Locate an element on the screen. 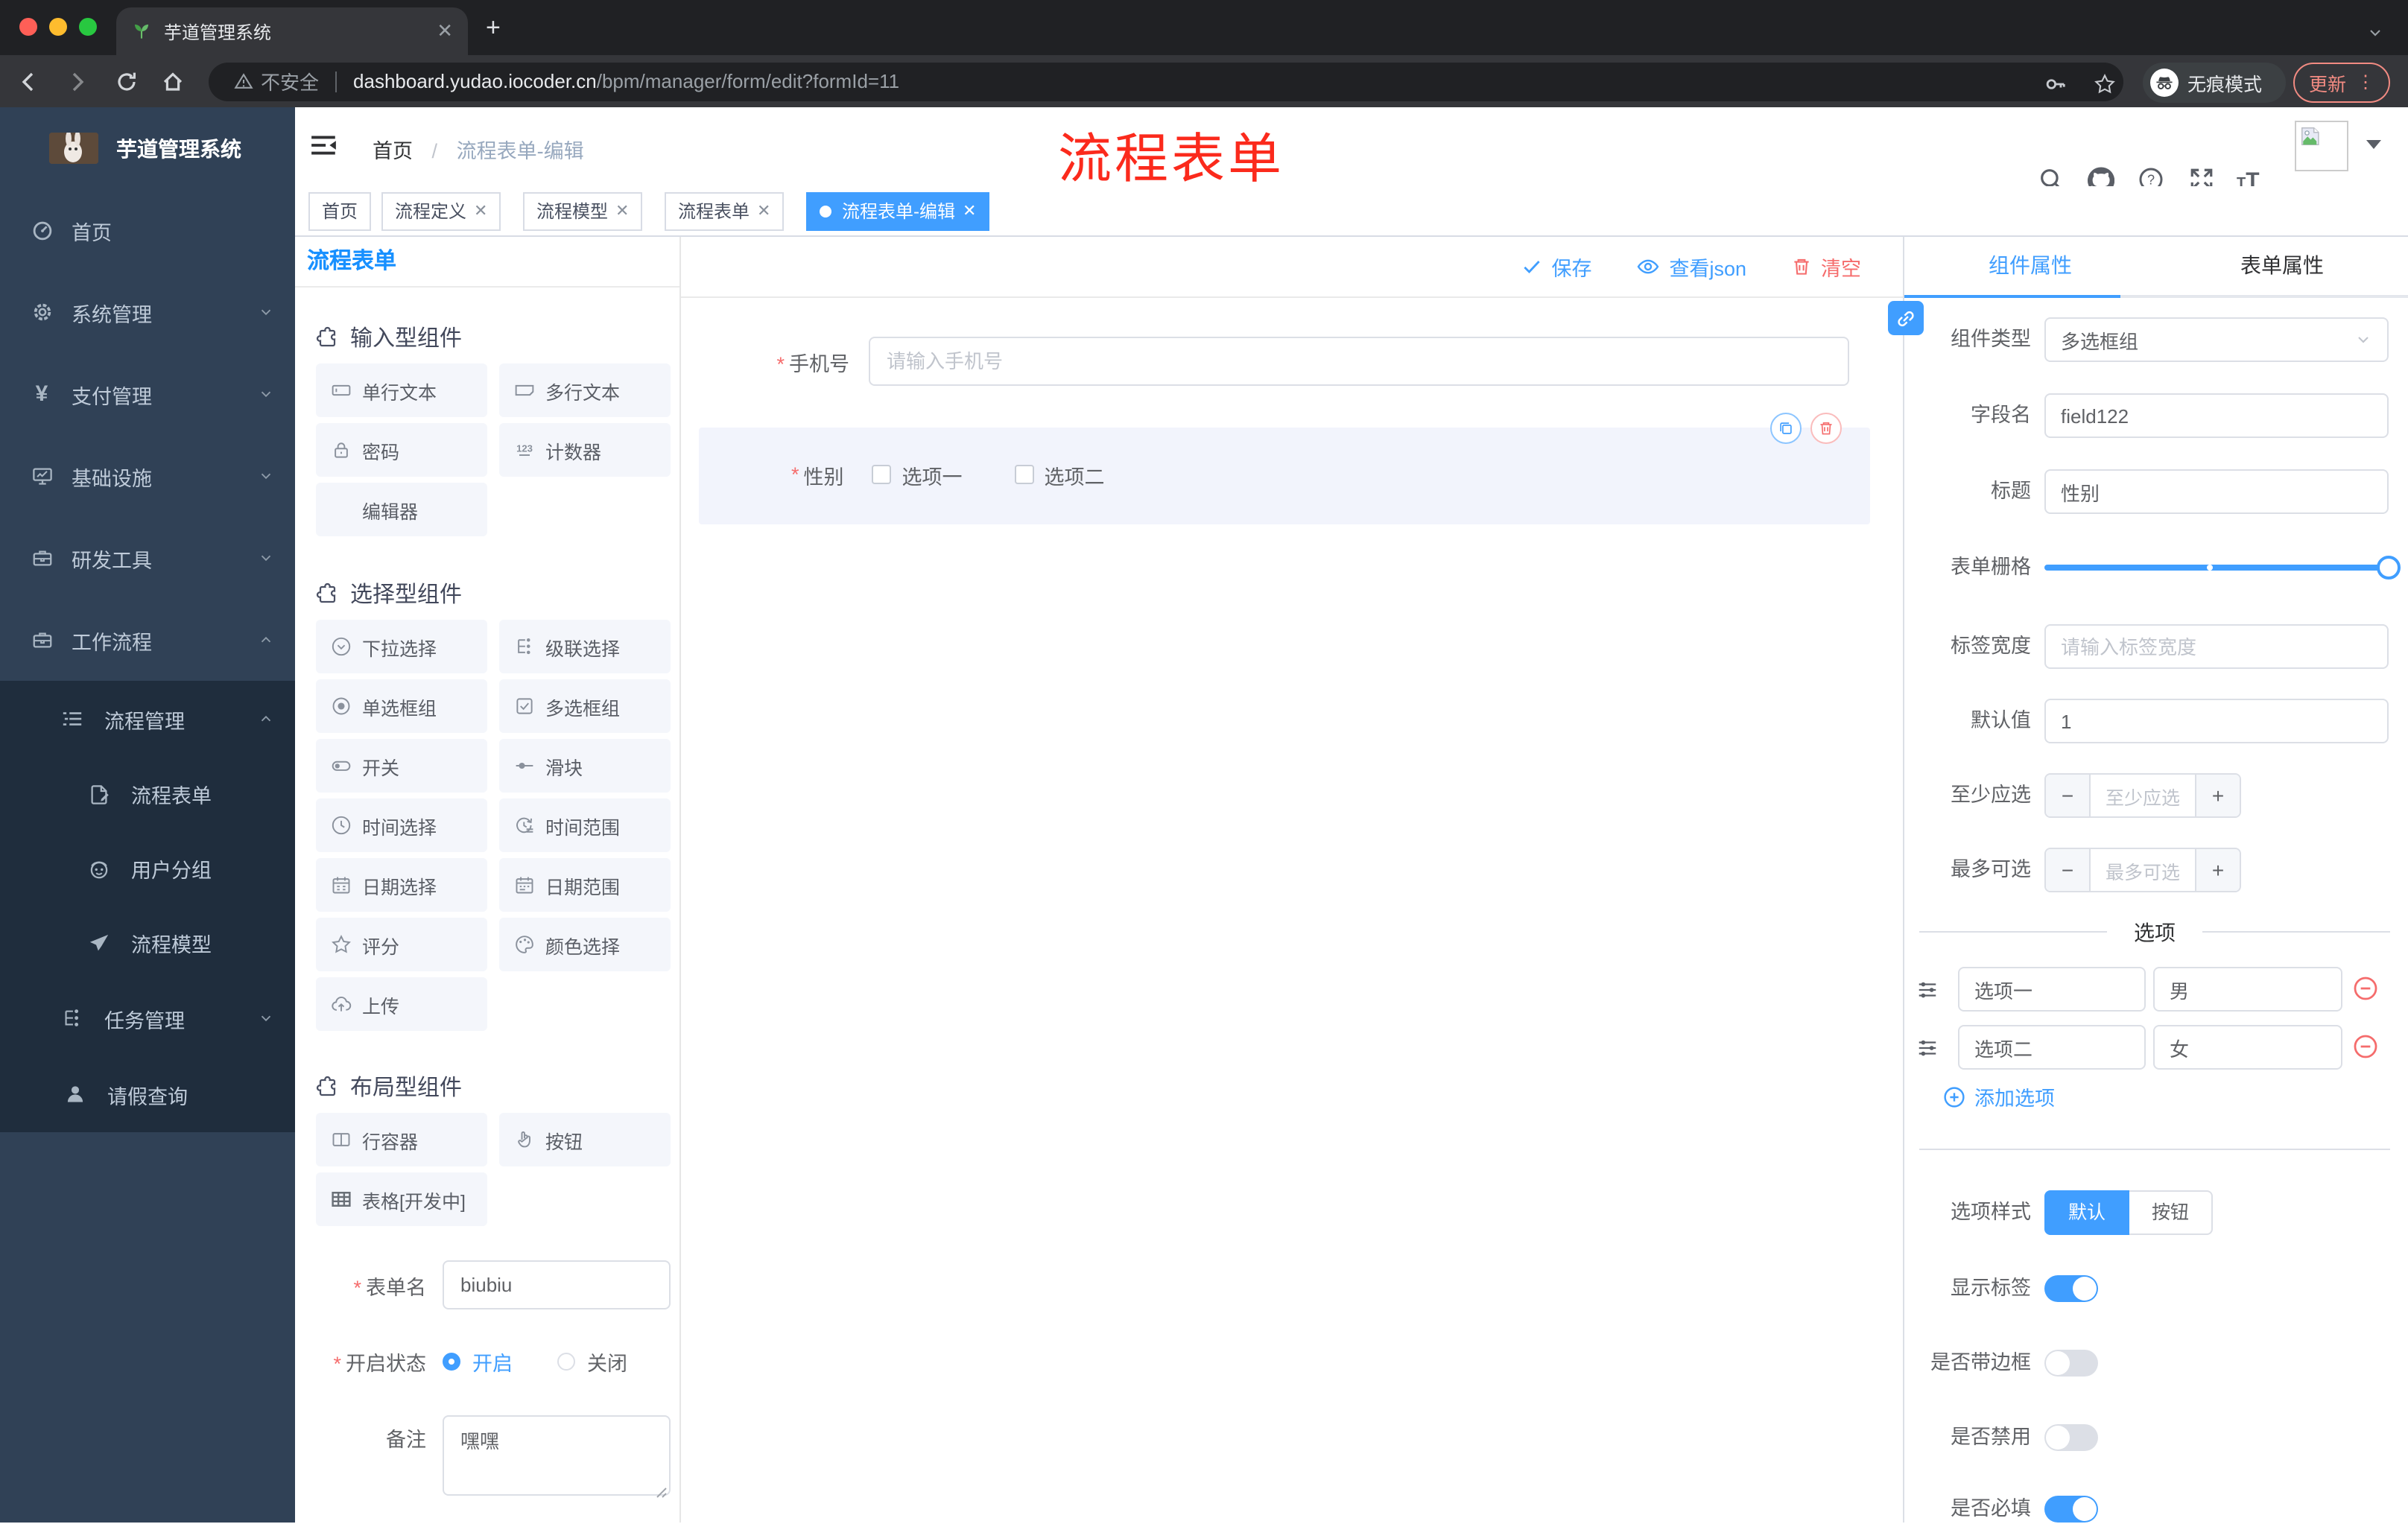 This screenshot has width=2408, height=1524. component-date-picker: 日期选择 is located at coordinates (401, 885).